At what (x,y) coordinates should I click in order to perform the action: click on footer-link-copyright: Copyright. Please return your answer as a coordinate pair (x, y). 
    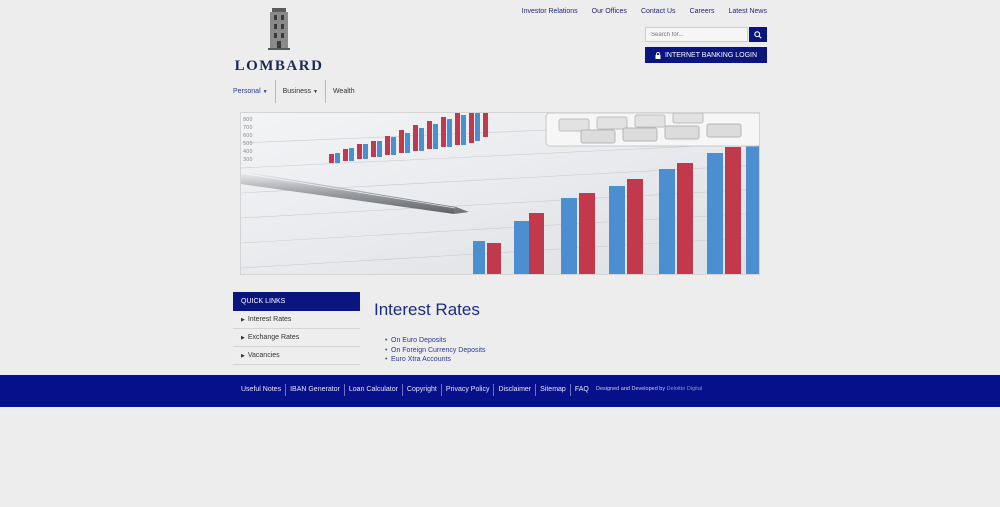
    Looking at the image, I should click on (421, 390).